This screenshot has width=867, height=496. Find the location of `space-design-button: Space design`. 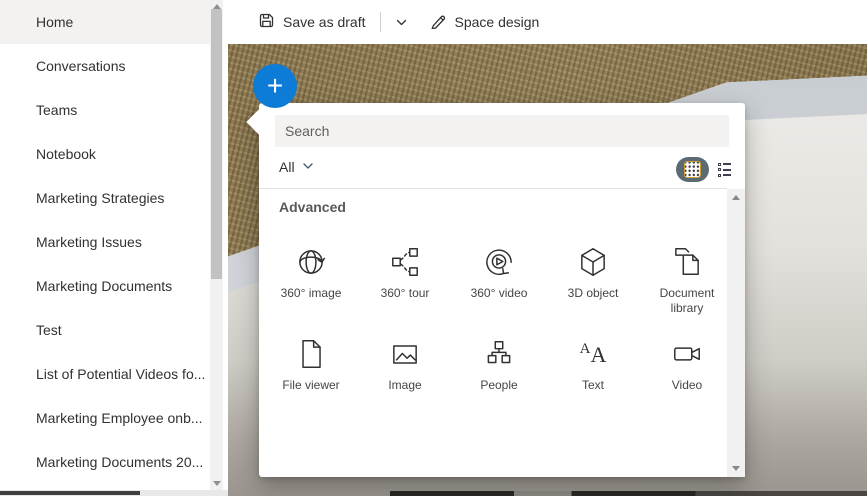

space-design-button: Space design is located at coordinates (485, 22).